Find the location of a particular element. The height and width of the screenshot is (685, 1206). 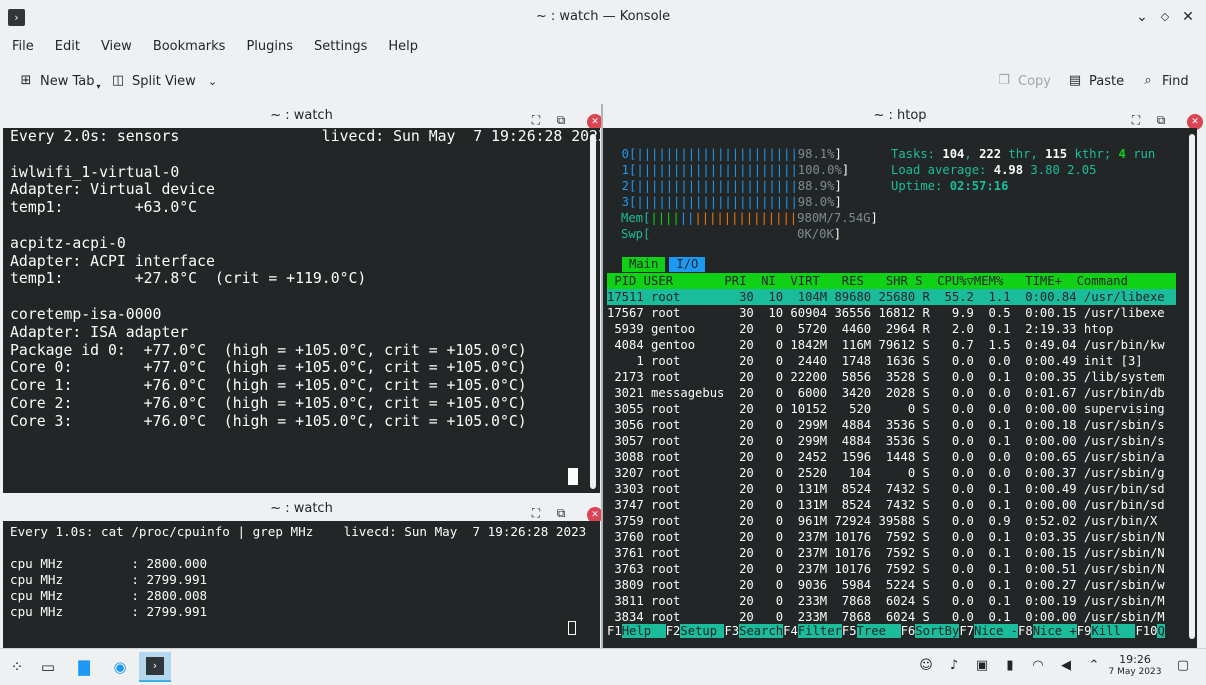

file-manager-icon: ▇ is located at coordinates (84, 667).